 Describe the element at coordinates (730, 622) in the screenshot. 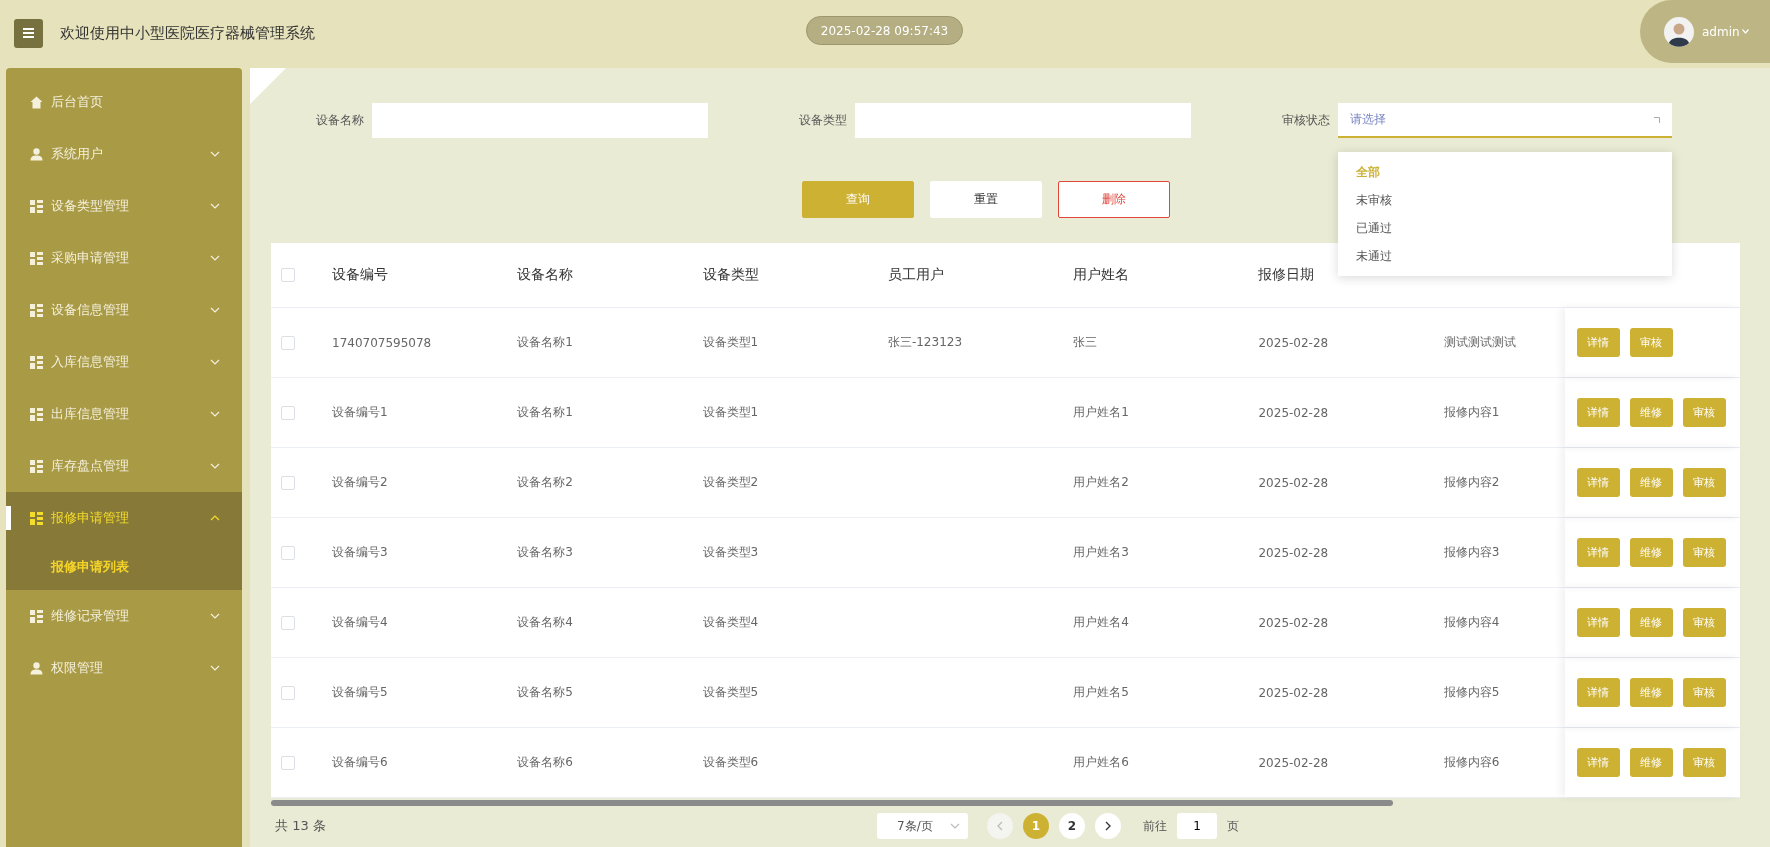

I see `table-cell: 设备类型4` at that location.